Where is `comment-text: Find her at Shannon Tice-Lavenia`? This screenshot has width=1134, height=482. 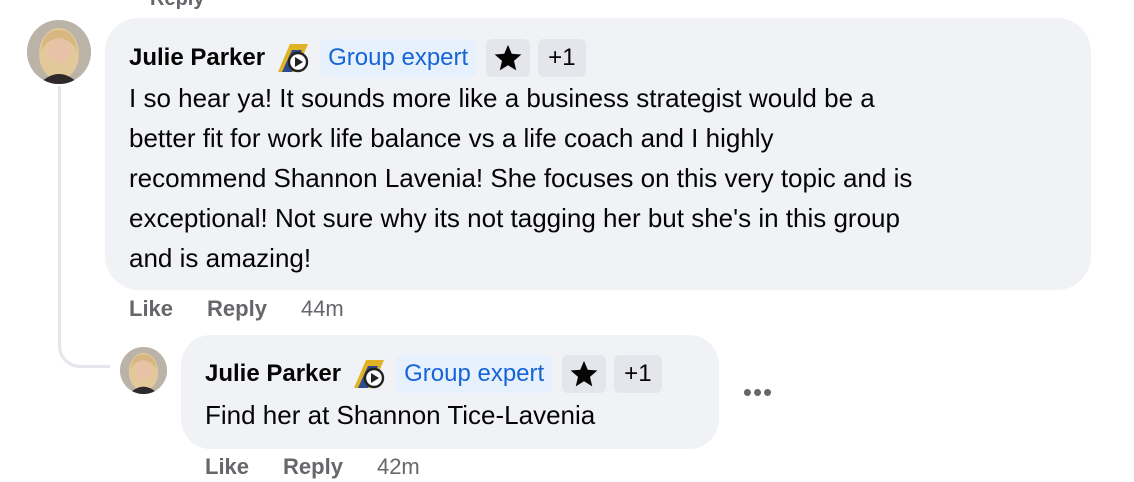
comment-text: Find her at Shannon Tice-Lavenia is located at coordinates (400, 415).